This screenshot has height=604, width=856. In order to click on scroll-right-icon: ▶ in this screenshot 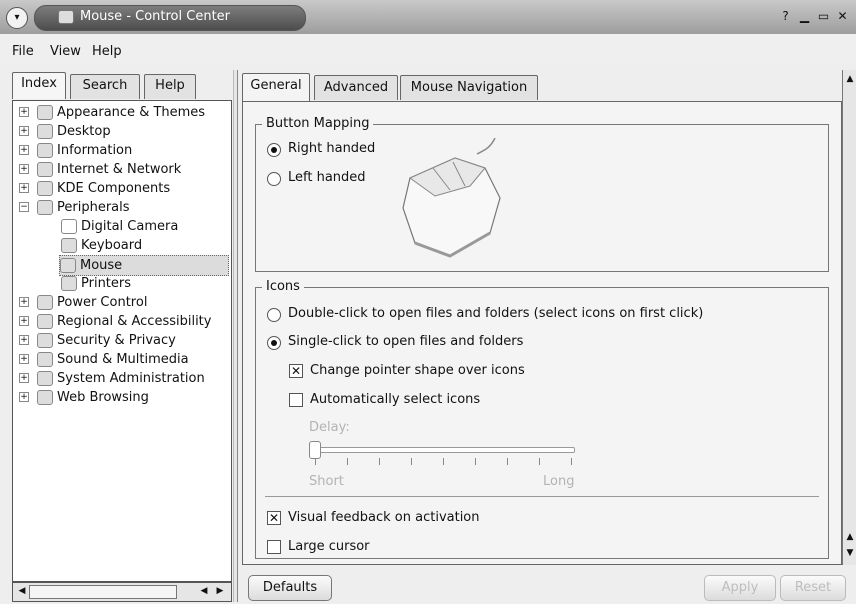, I will do `click(220, 591)`.